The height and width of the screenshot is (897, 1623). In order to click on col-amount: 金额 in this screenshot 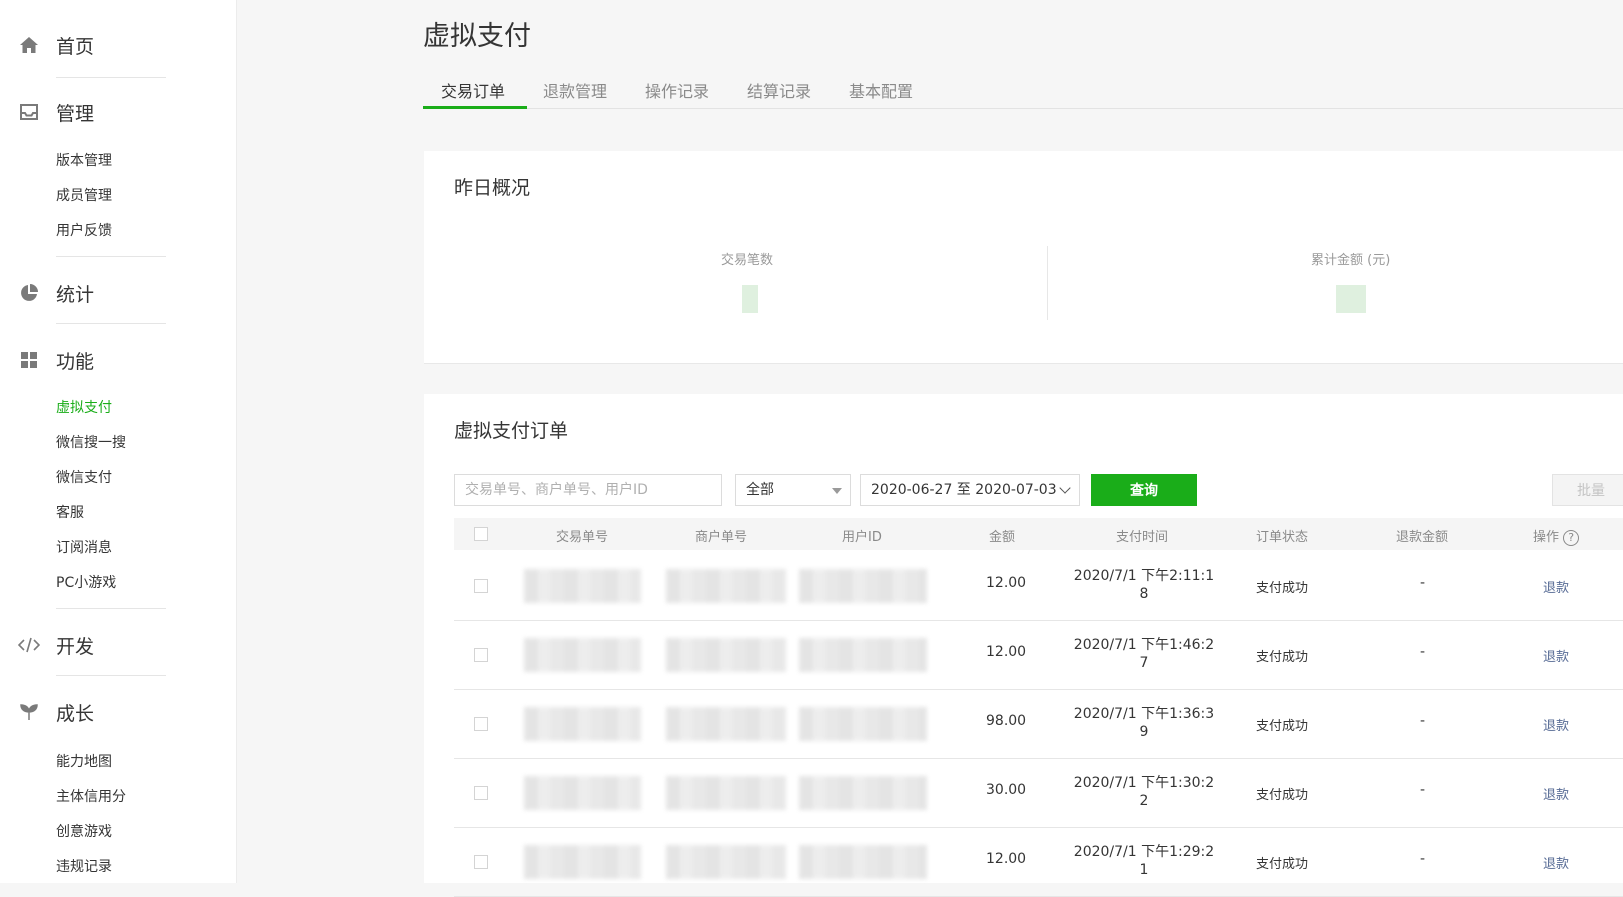, I will do `click(1002, 537)`.